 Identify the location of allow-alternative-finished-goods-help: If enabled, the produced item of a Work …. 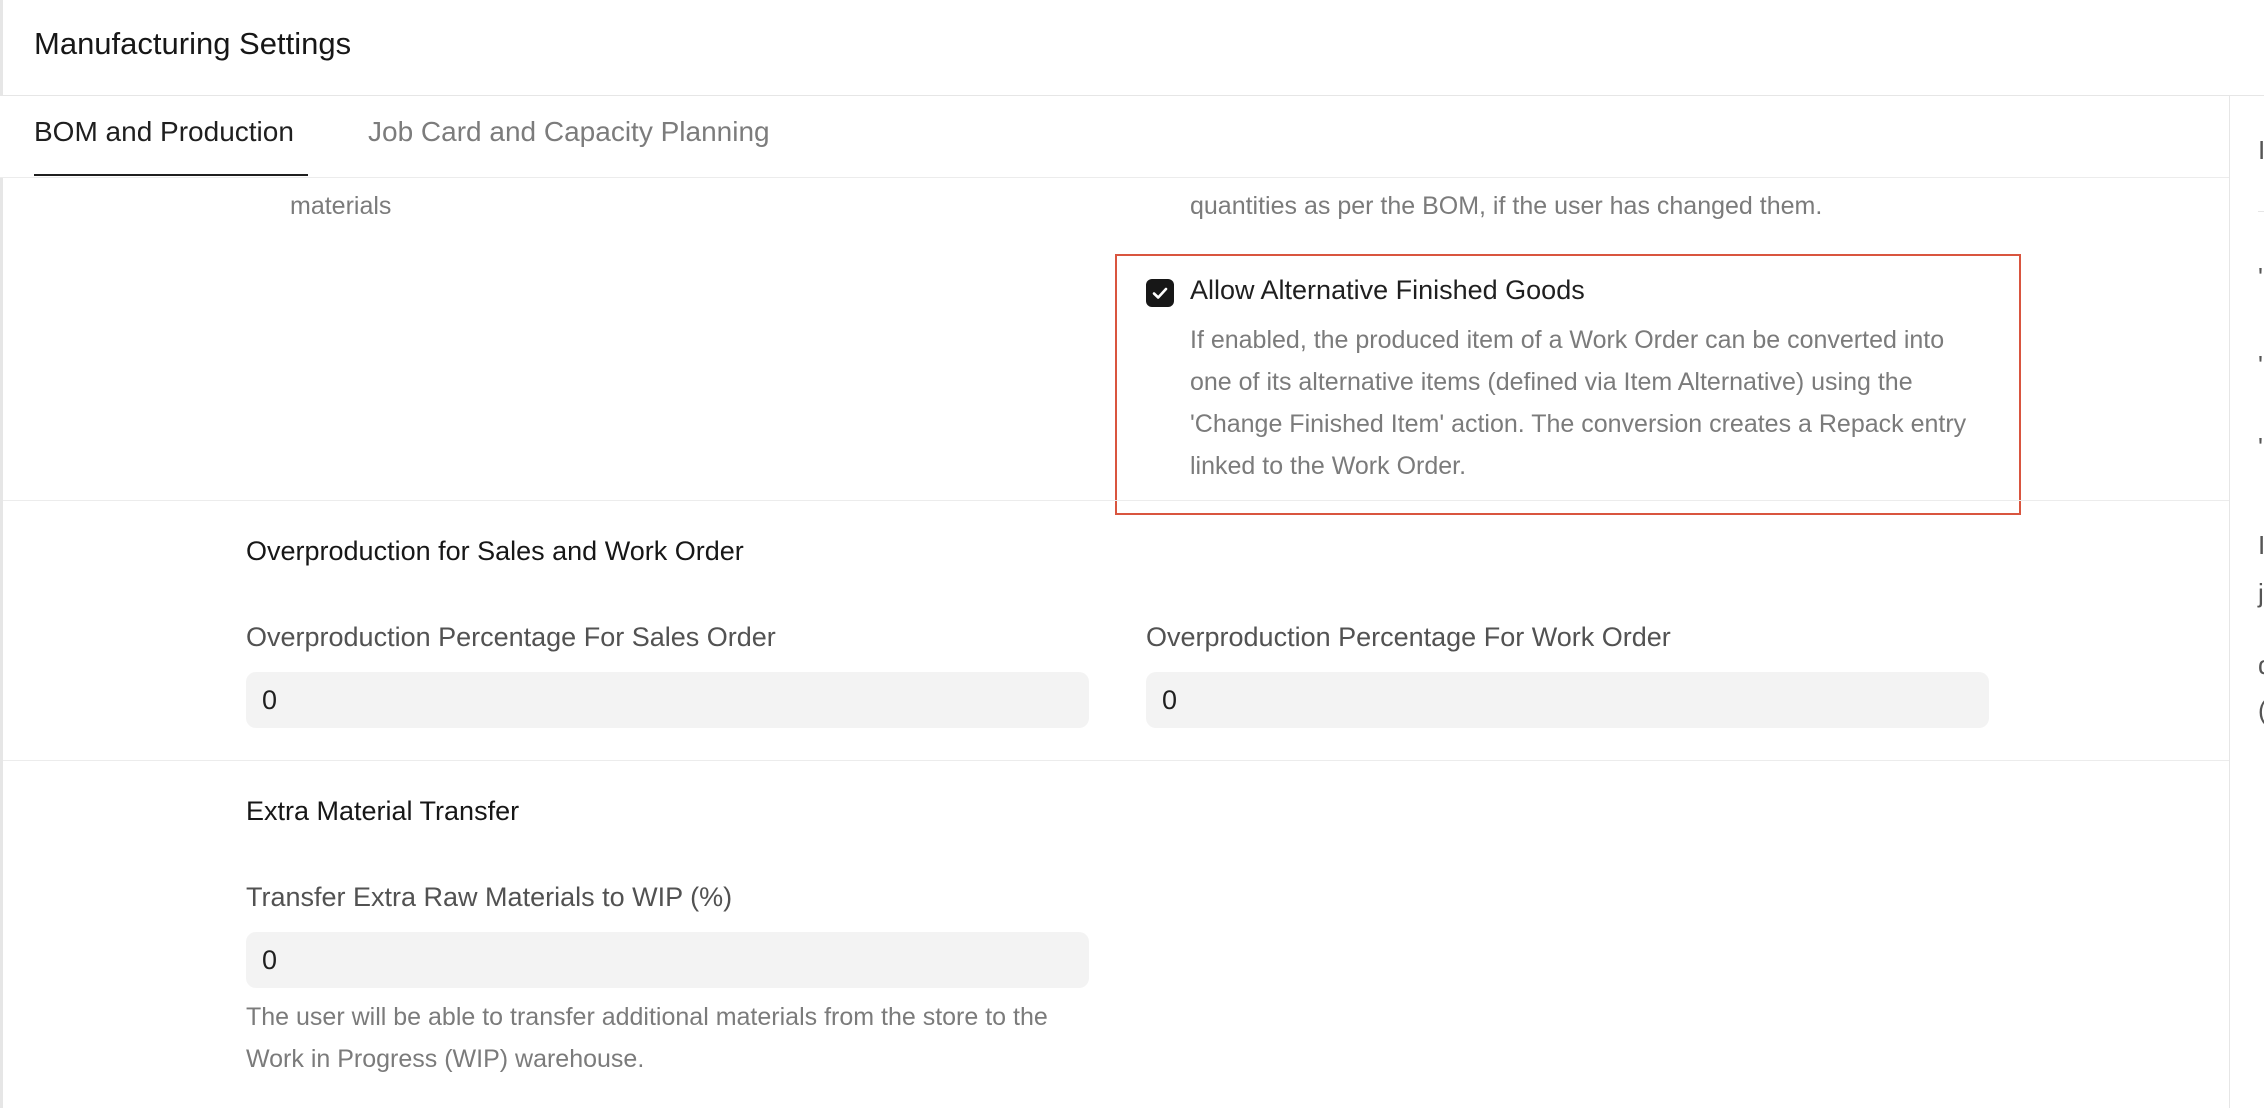
(1578, 403).